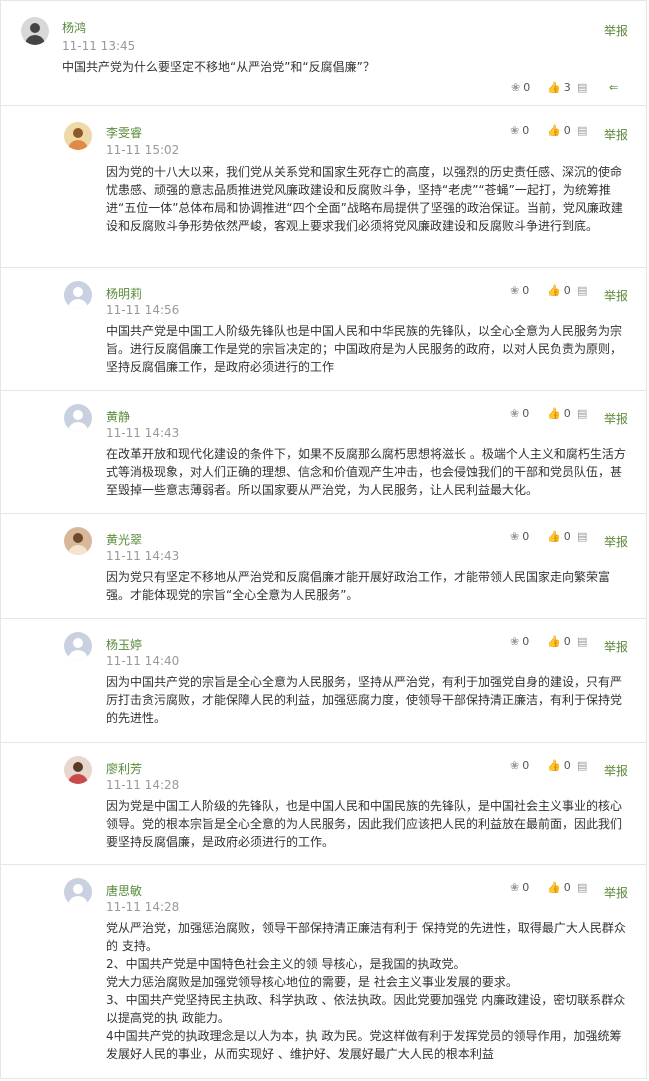 The image size is (649, 1081). I want to click on content-paragraph: 2、中国共产党是中国特色社会主义的领 导核心，是我国的执政党。, so click(286, 964).